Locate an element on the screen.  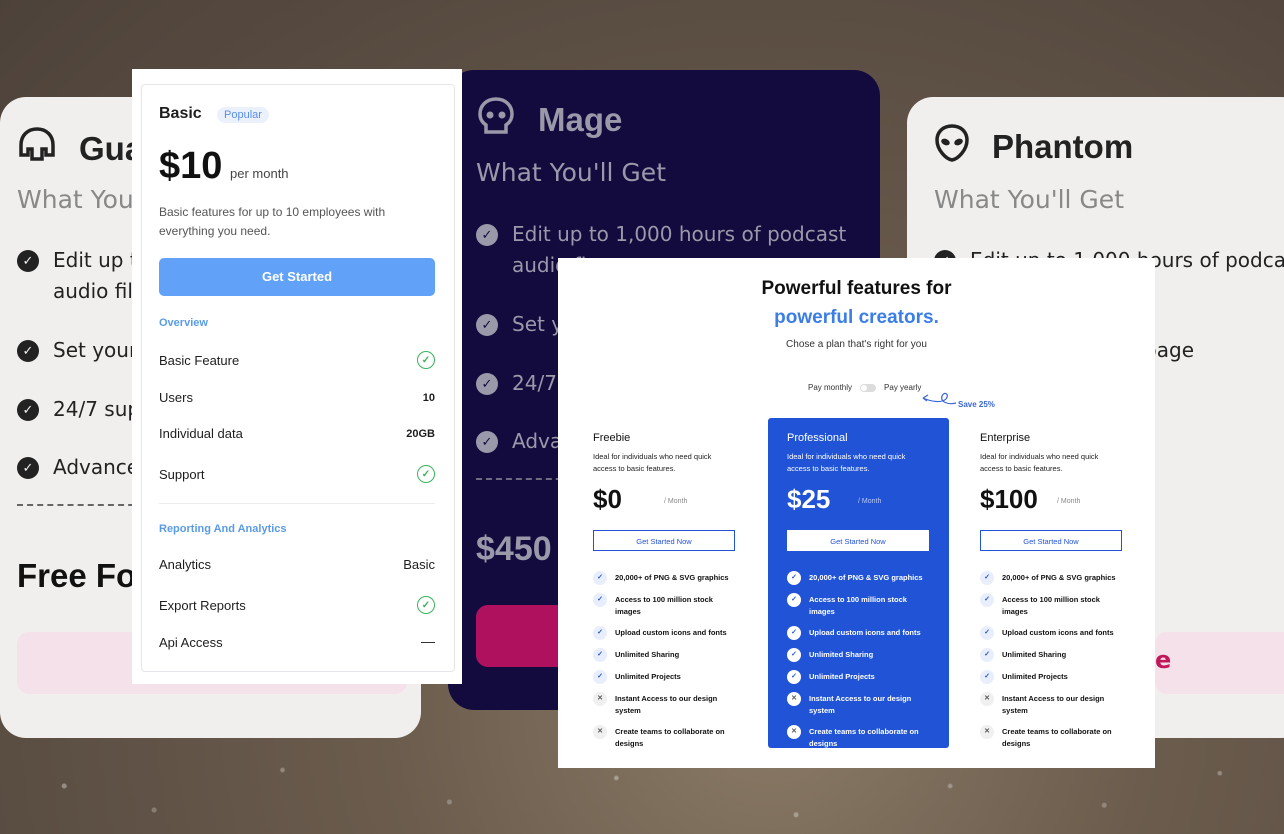
save-badge: Save 25% is located at coordinates (976, 404).